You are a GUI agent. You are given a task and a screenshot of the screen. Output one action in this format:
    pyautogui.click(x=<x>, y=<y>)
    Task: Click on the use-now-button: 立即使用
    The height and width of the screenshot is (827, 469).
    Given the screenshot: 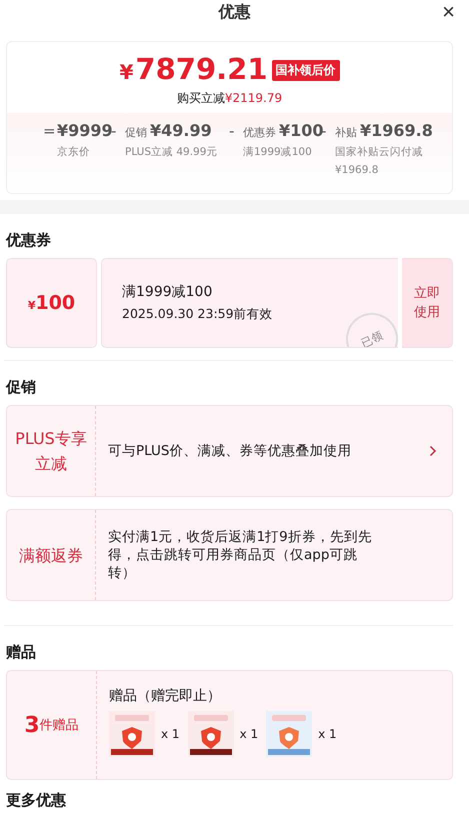 What is the action you would take?
    pyautogui.click(x=427, y=303)
    